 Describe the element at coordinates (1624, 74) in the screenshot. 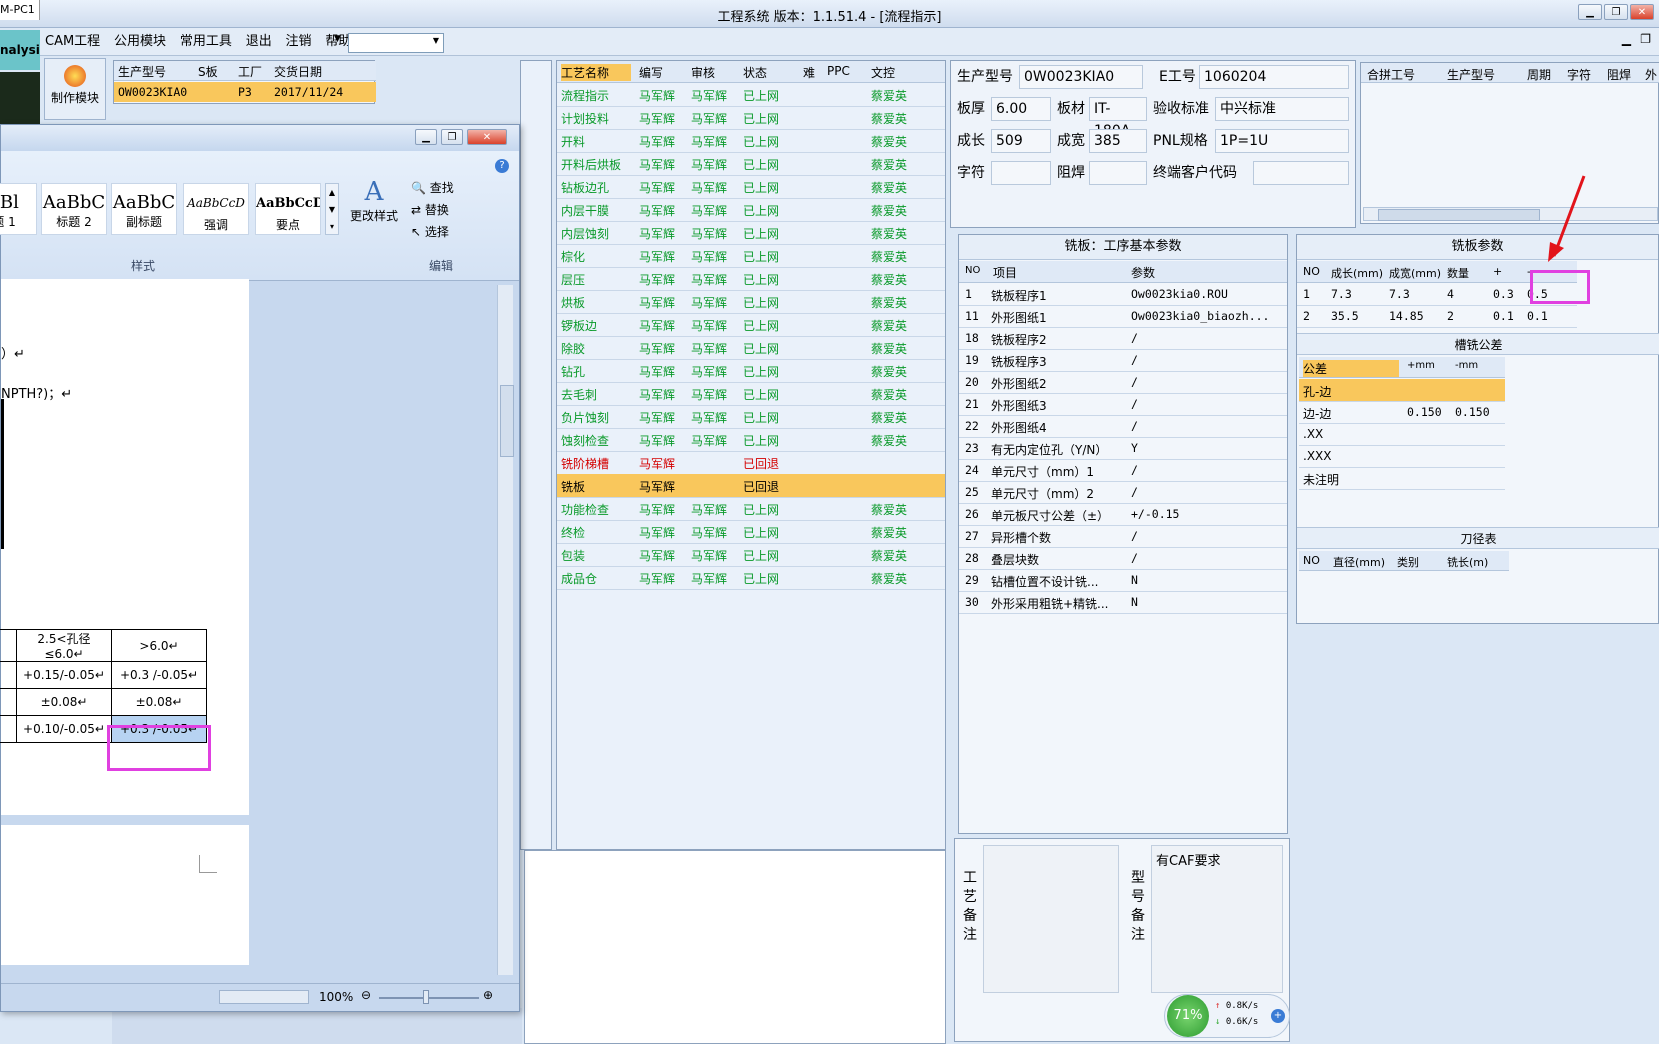

I see `col-header: 阻焊` at that location.